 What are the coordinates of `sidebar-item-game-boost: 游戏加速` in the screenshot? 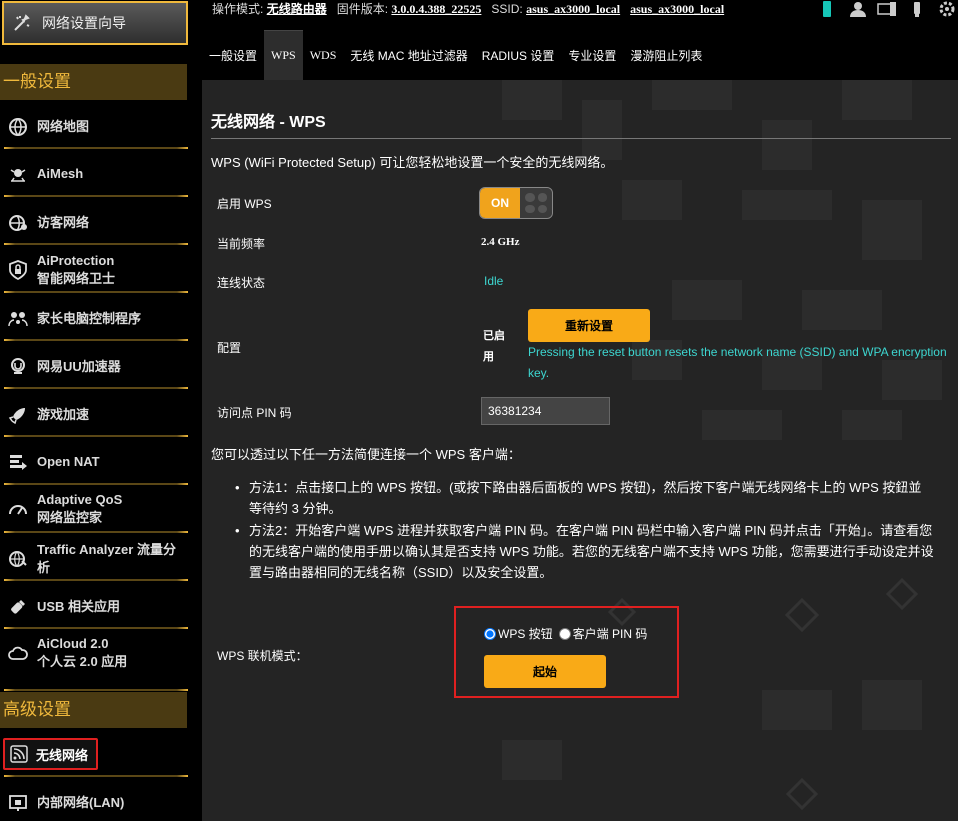 It's located at (94, 415).